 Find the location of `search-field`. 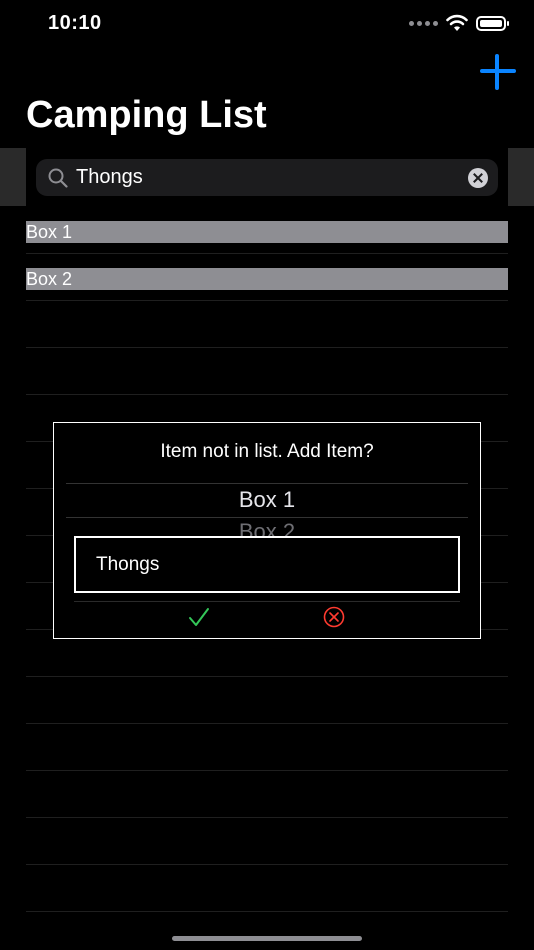

search-field is located at coordinates (267, 177).